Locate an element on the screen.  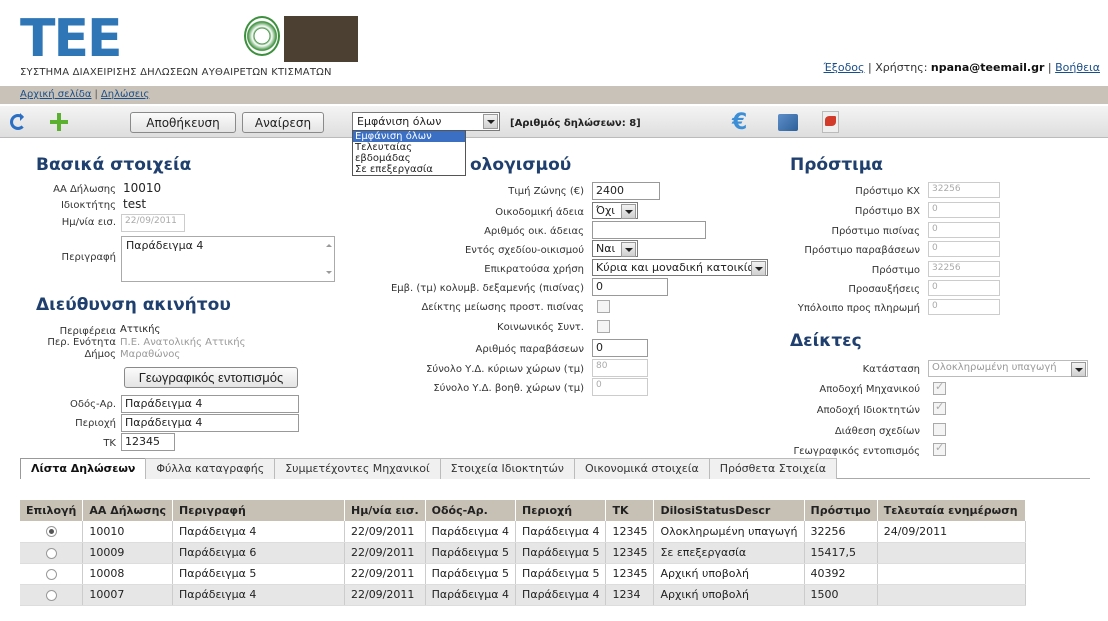
cell-status: Σε επεξεργασία is located at coordinates (729, 553).